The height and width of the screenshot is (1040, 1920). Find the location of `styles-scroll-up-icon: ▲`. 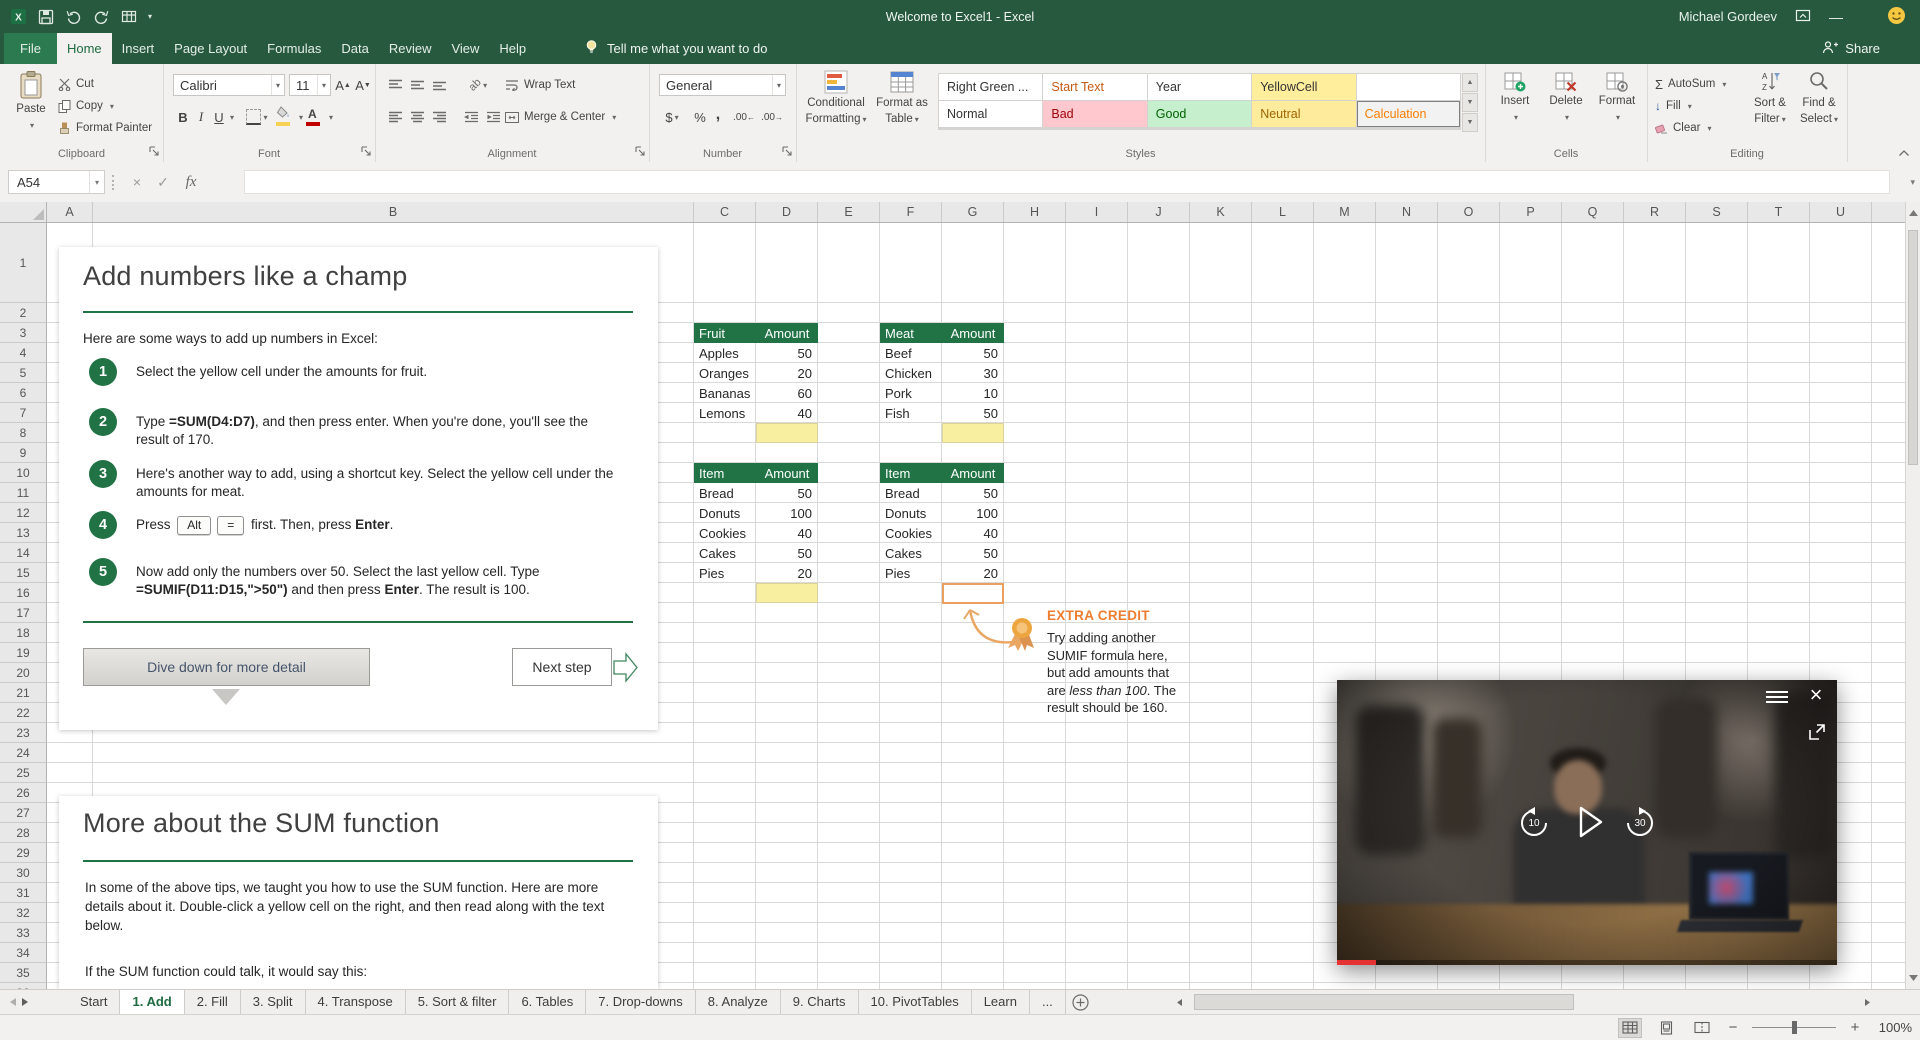

styles-scroll-up-icon: ▲ is located at coordinates (1470, 82).